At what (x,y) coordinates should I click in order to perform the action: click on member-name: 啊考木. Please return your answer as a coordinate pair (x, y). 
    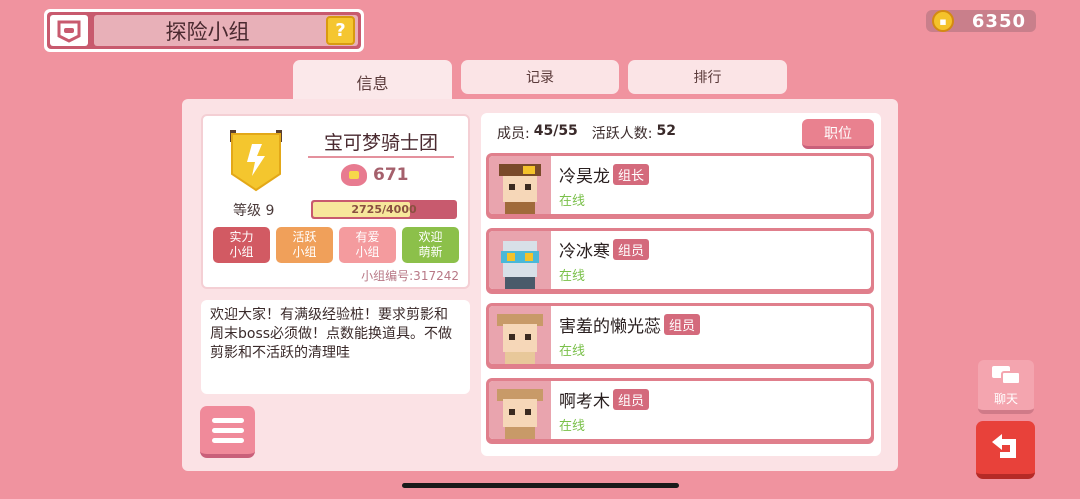
    Looking at the image, I should click on (584, 402).